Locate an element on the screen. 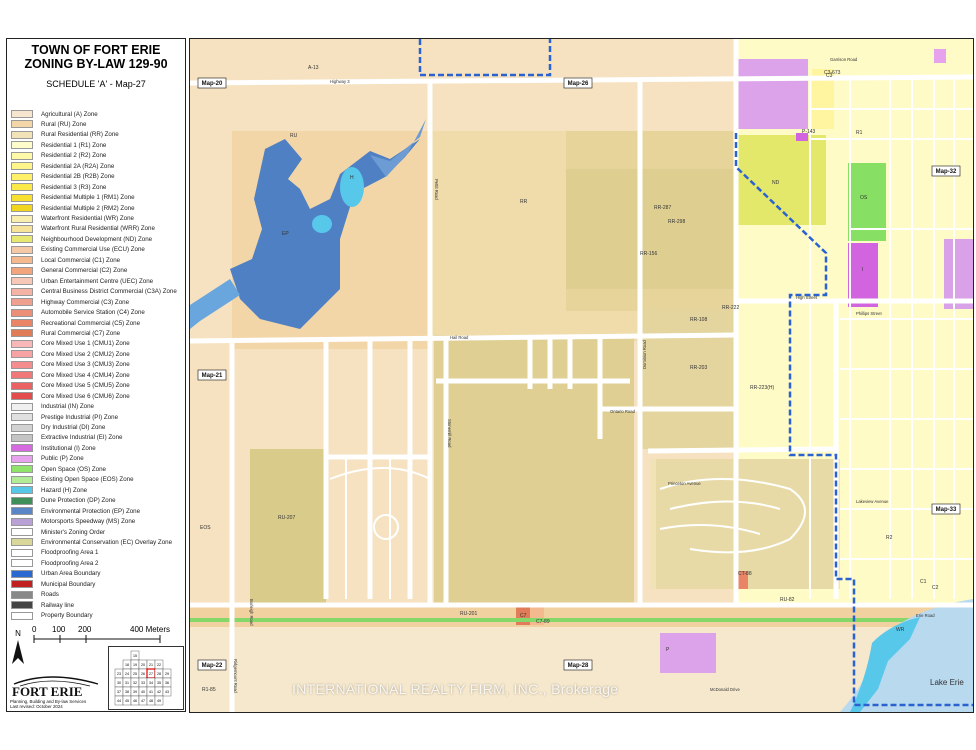 This screenshot has width=976, height=750. legend-item: Waterfront Residential (WR) Zone is located at coordinates (72, 219).